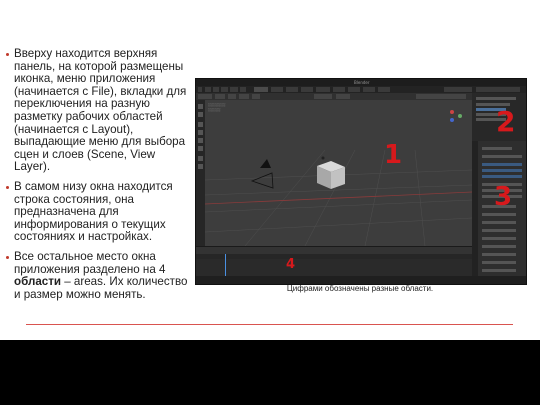 The height and width of the screenshot is (405, 540). I want to click on rotate-tool-icon, so click(200, 132).